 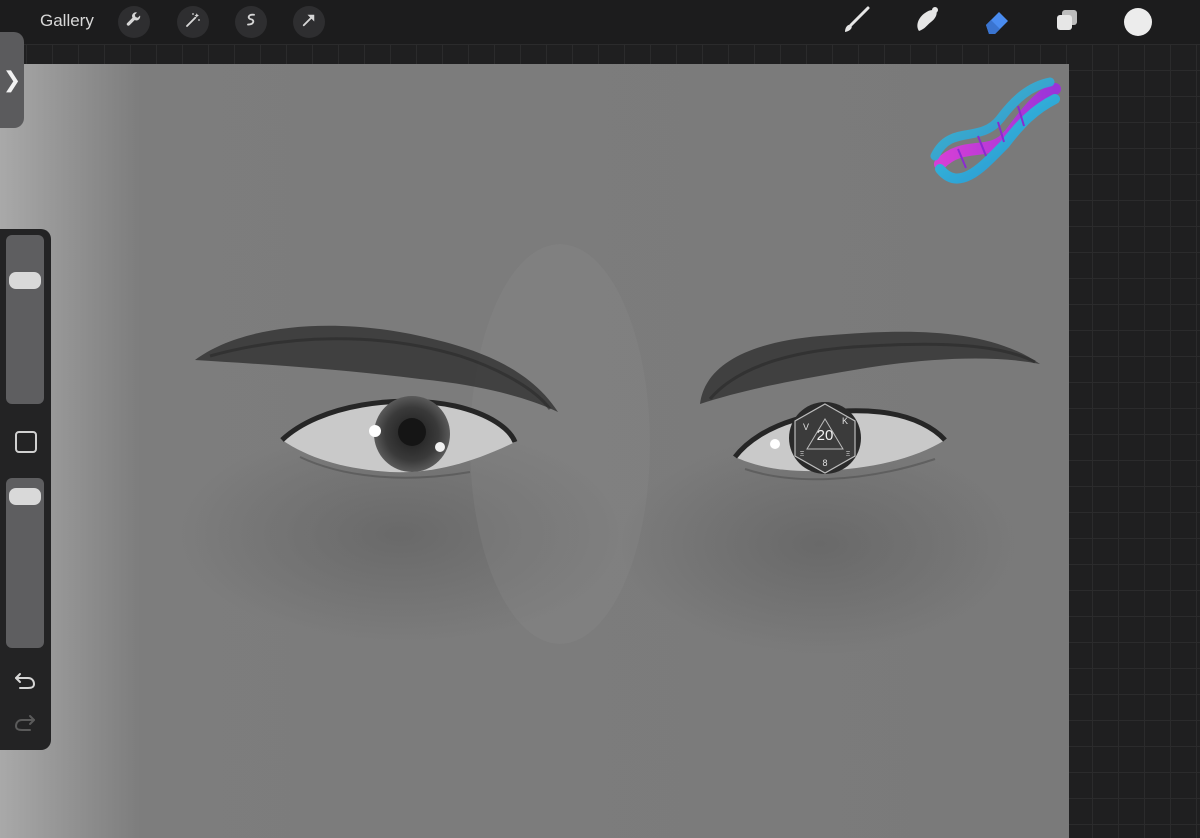 I want to click on actions-button, so click(x=134, y=22).